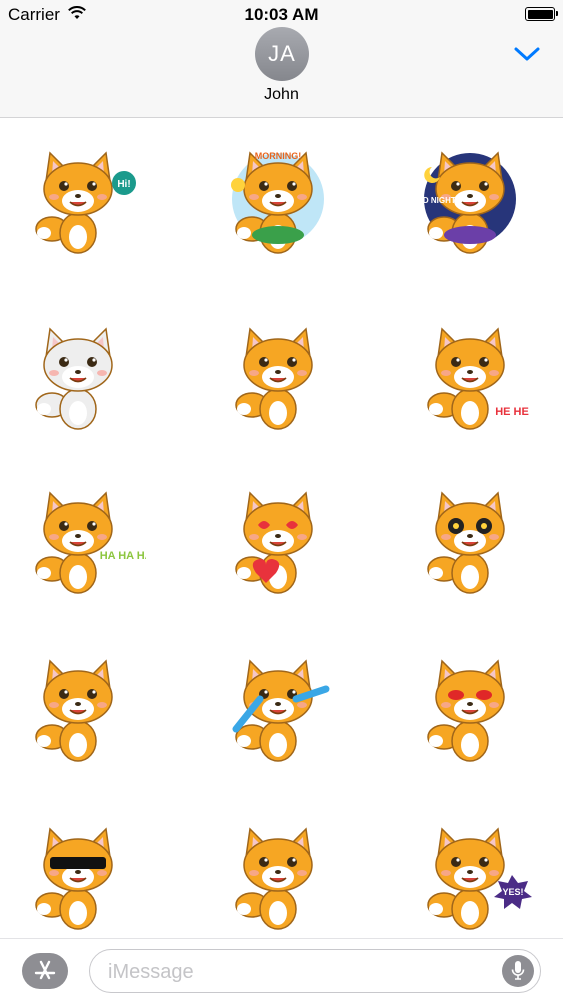 This screenshot has width=563, height=1000. What do you see at coordinates (512, 412) in the screenshot?
I see `sticker-caption: HE HE` at bounding box center [512, 412].